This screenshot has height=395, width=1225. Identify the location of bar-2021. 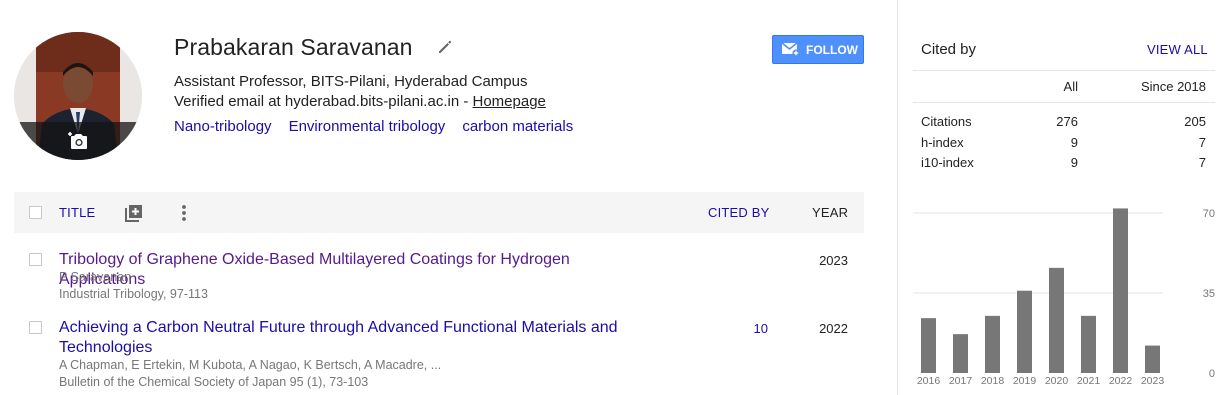
(1088, 344).